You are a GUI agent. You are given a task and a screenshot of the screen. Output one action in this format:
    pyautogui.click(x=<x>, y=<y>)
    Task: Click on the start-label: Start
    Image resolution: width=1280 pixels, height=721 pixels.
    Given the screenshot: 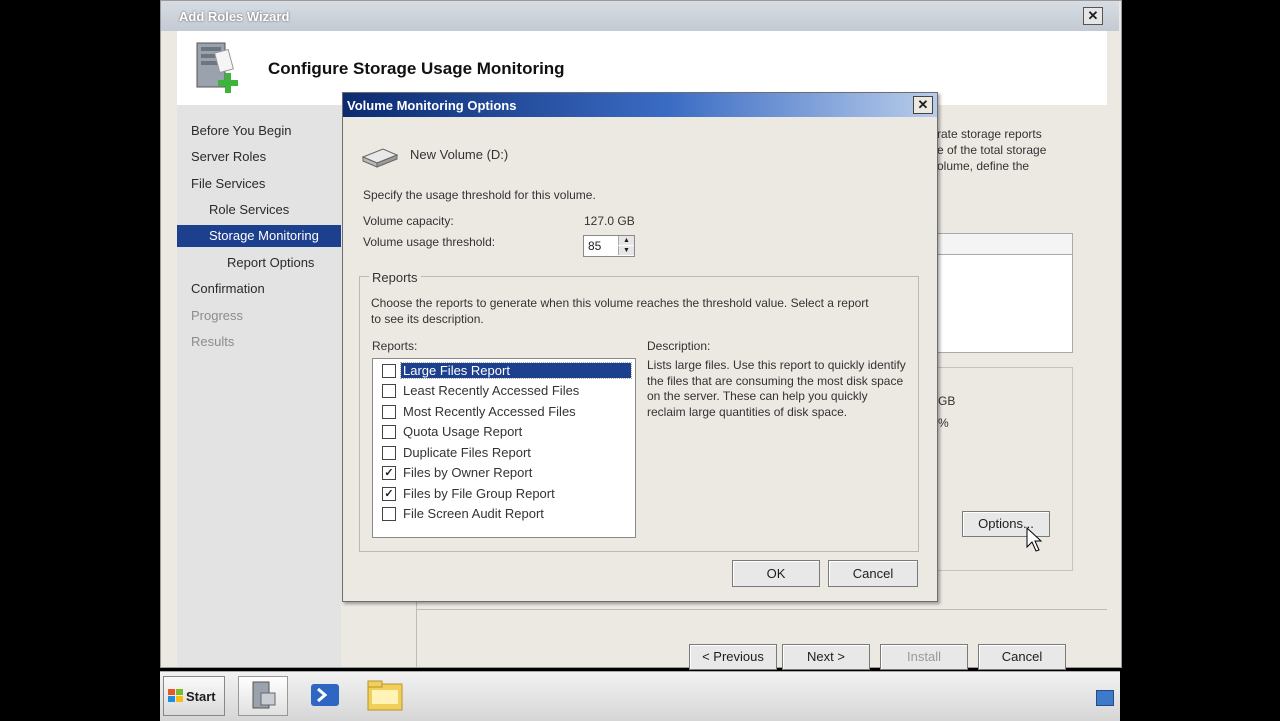 What is the action you would take?
    pyautogui.click(x=201, y=696)
    